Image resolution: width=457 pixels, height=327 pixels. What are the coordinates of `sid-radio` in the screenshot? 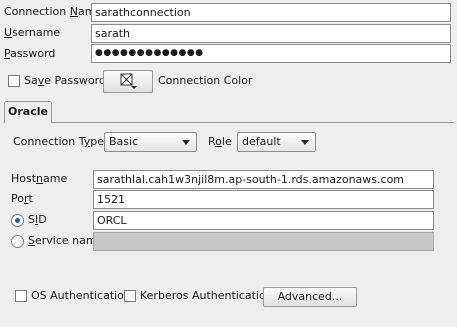 It's located at (17, 220).